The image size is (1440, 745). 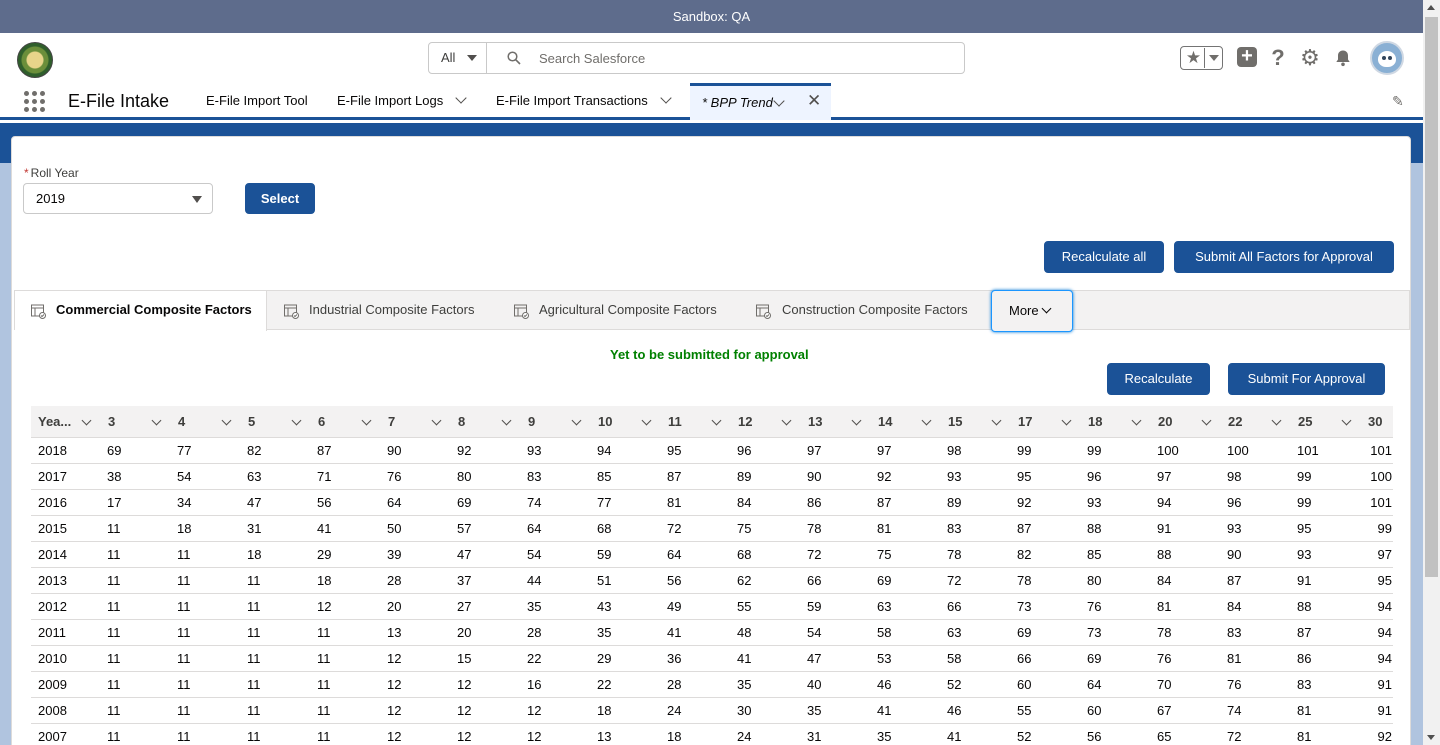 I want to click on app-launcher-icon, so click(x=35, y=102).